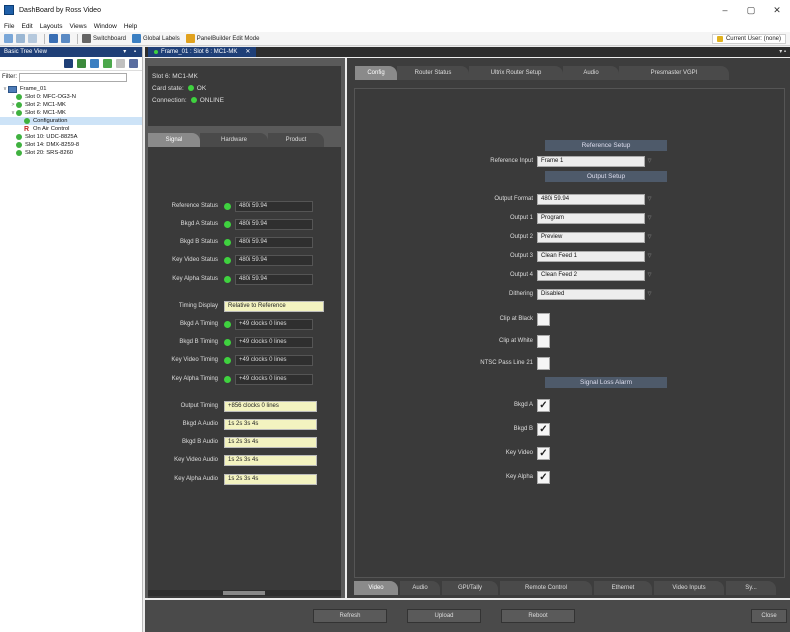 This screenshot has width=790, height=632. I want to click on scrollbar-thumb, so click(244, 593).